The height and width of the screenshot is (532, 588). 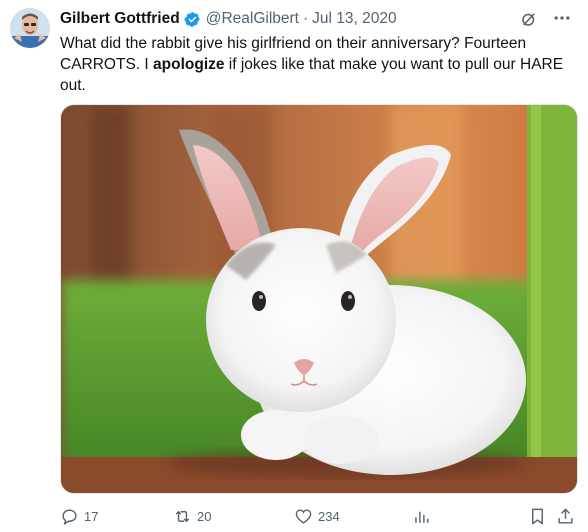 I want to click on tweet-date: Jul 13, 2020, so click(x=354, y=19).